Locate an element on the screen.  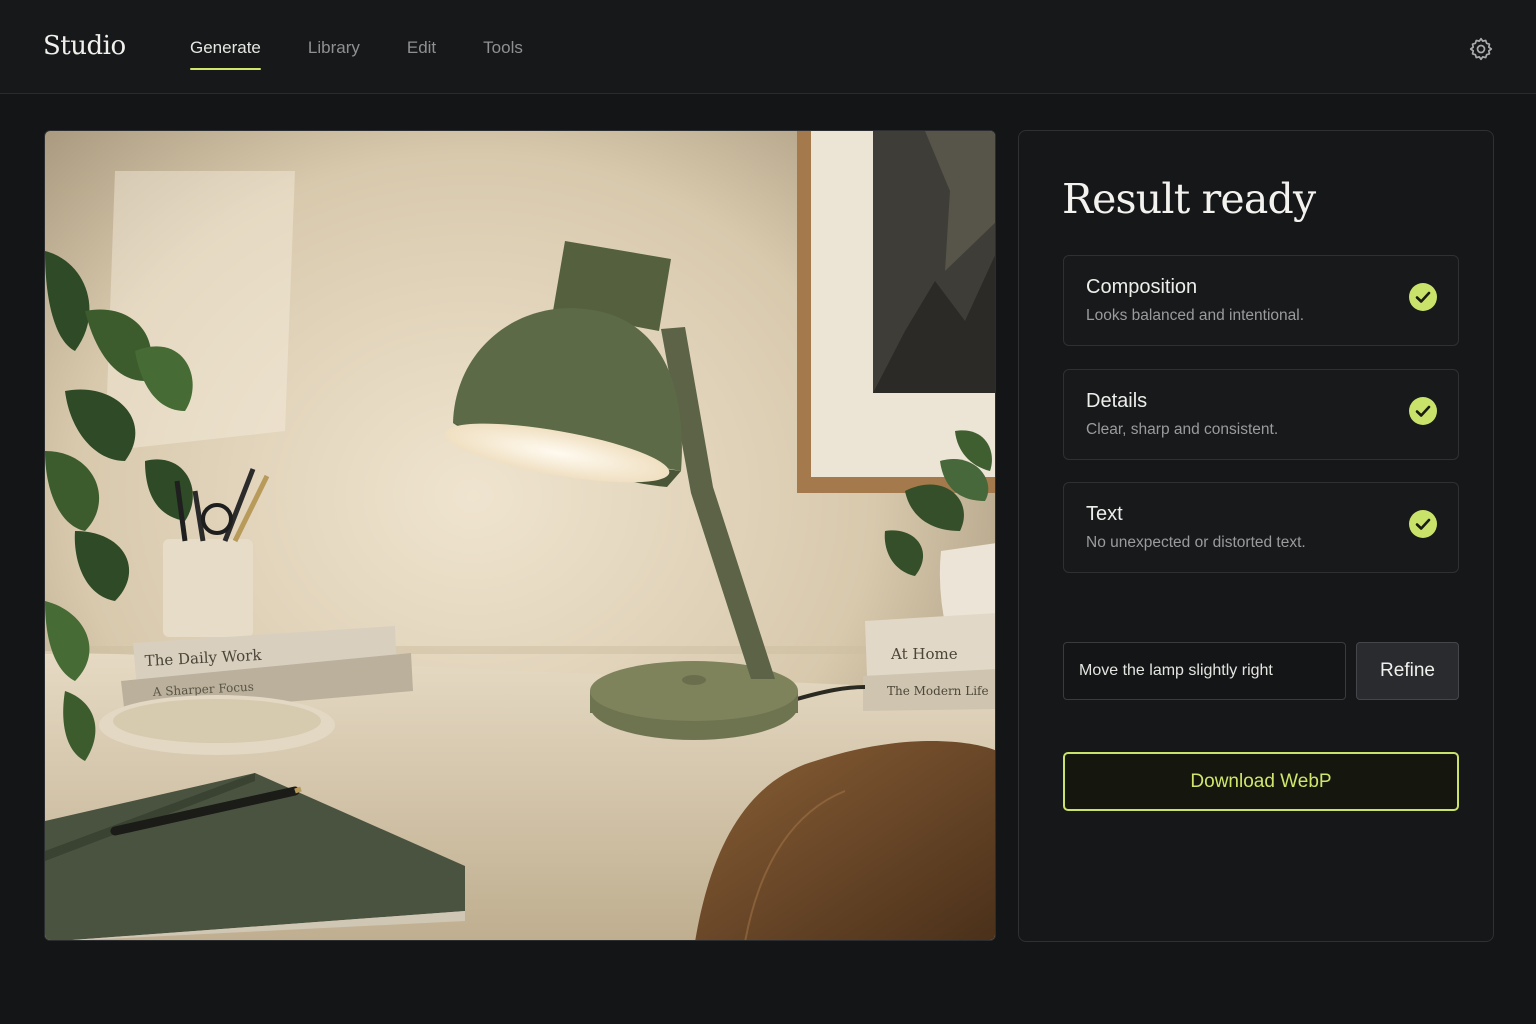
brand-logo: Studio is located at coordinates (84, 46).